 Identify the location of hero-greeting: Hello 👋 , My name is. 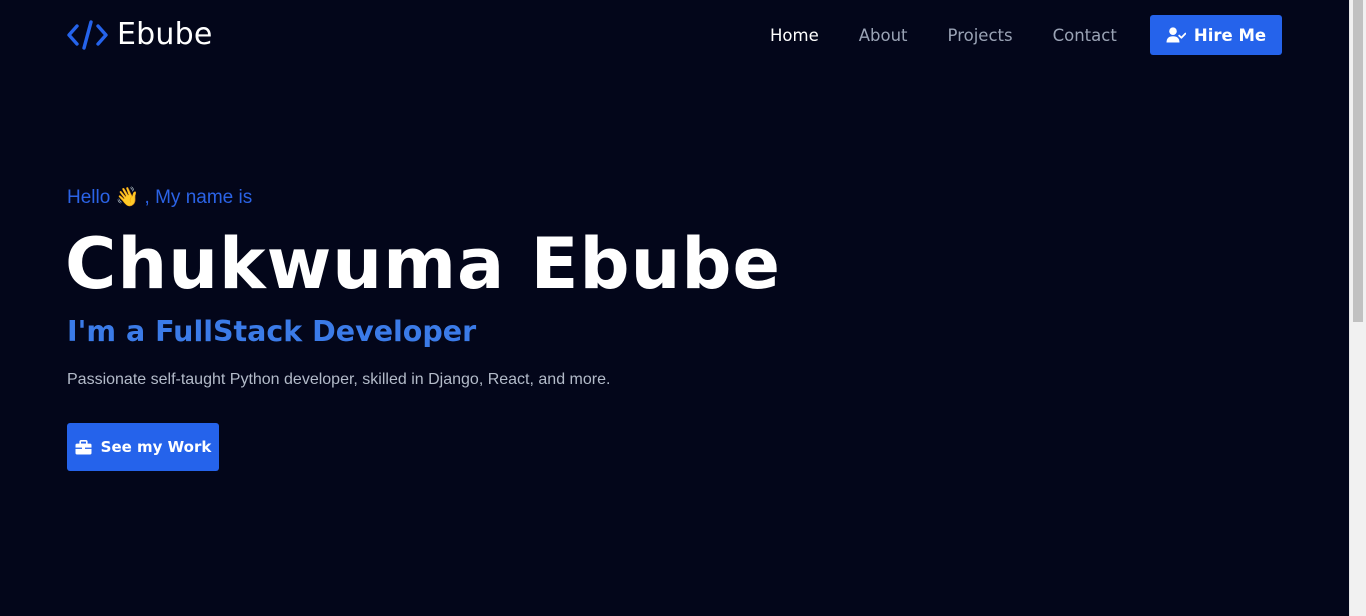
(159, 198).